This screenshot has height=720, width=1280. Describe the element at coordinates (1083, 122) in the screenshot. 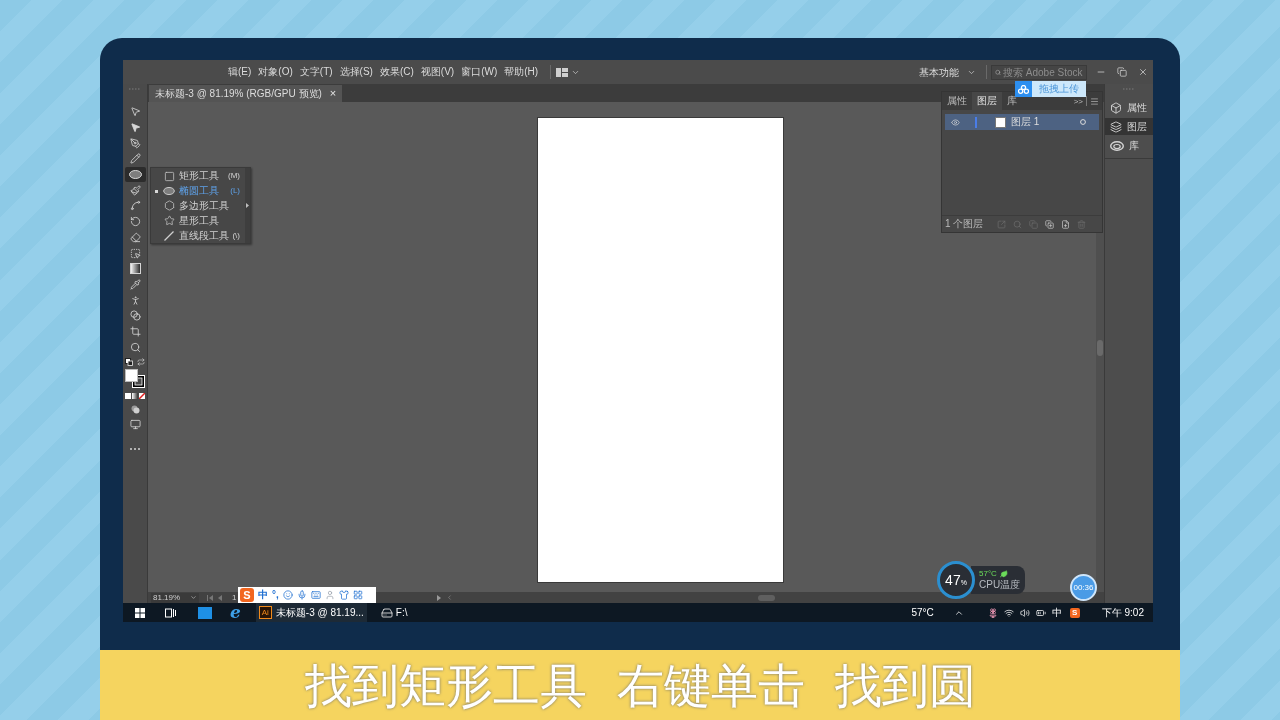

I see `circle-icon` at that location.